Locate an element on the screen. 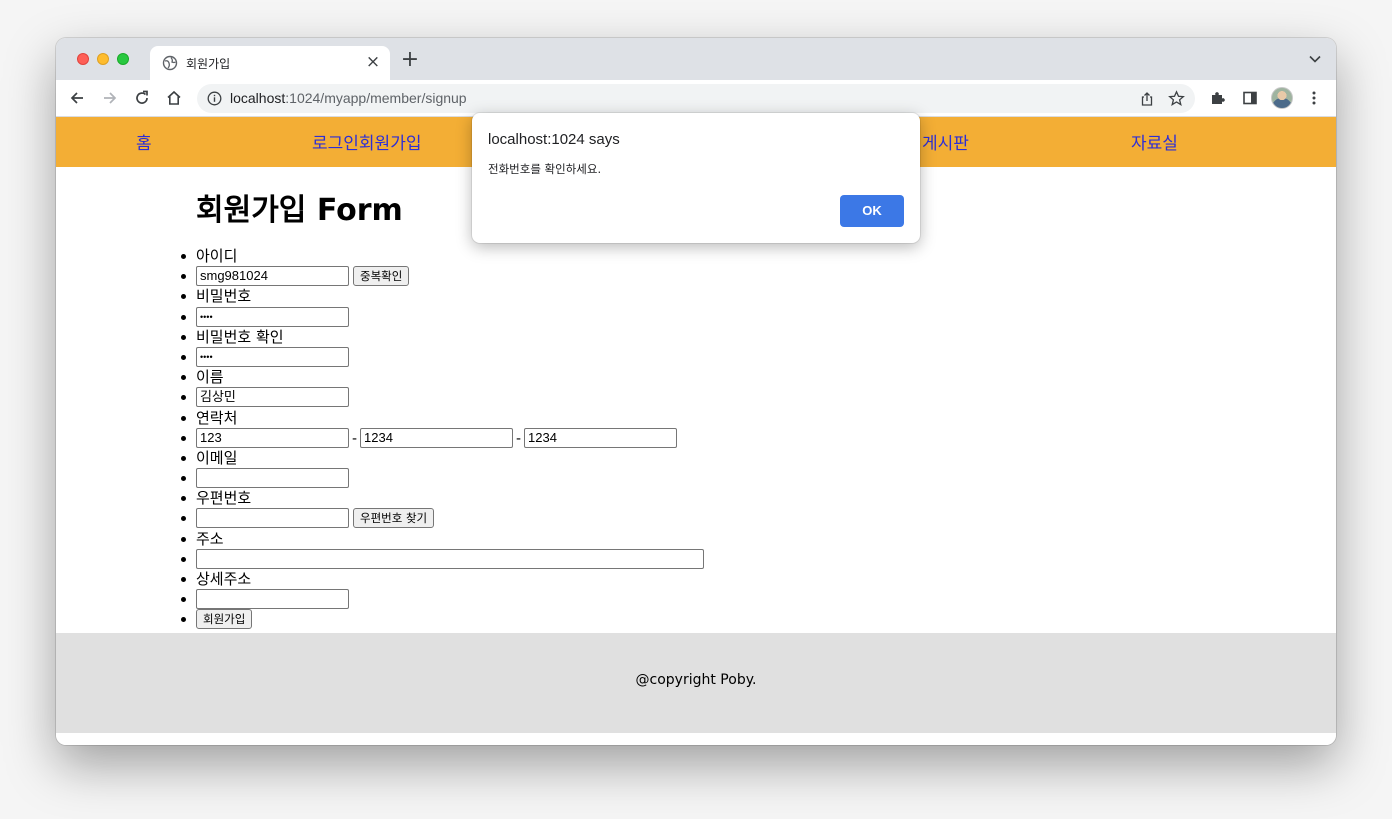  detail-address-input is located at coordinates (272, 599).